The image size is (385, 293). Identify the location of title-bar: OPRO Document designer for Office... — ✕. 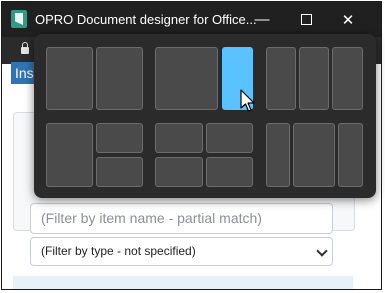
(191, 19).